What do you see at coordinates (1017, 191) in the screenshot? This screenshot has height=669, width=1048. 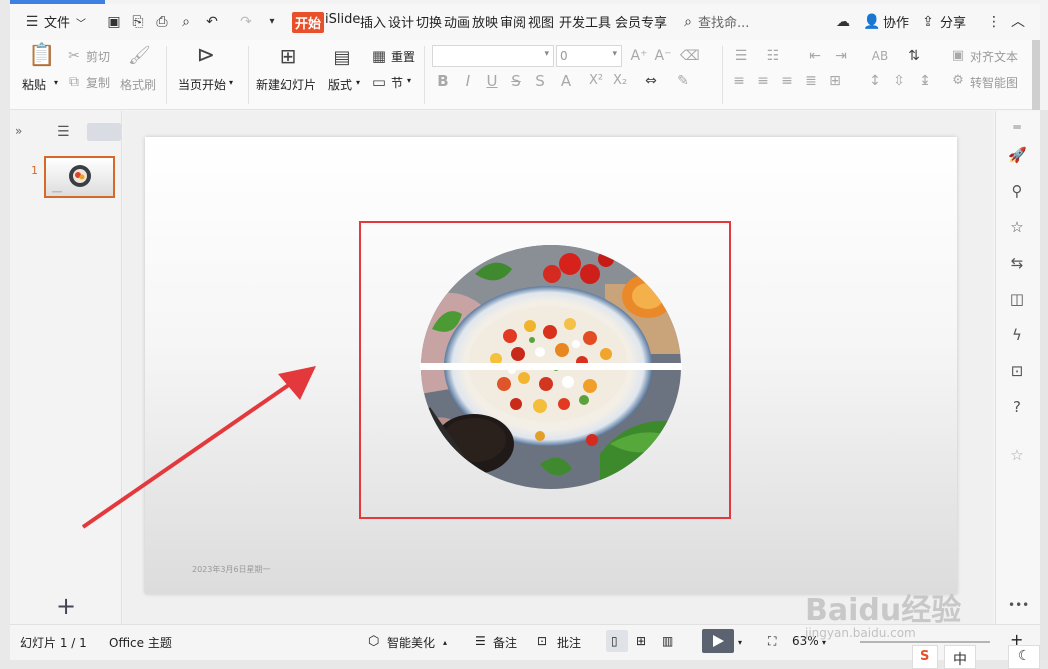 I see `adjust-icon: ⚲` at bounding box center [1017, 191].